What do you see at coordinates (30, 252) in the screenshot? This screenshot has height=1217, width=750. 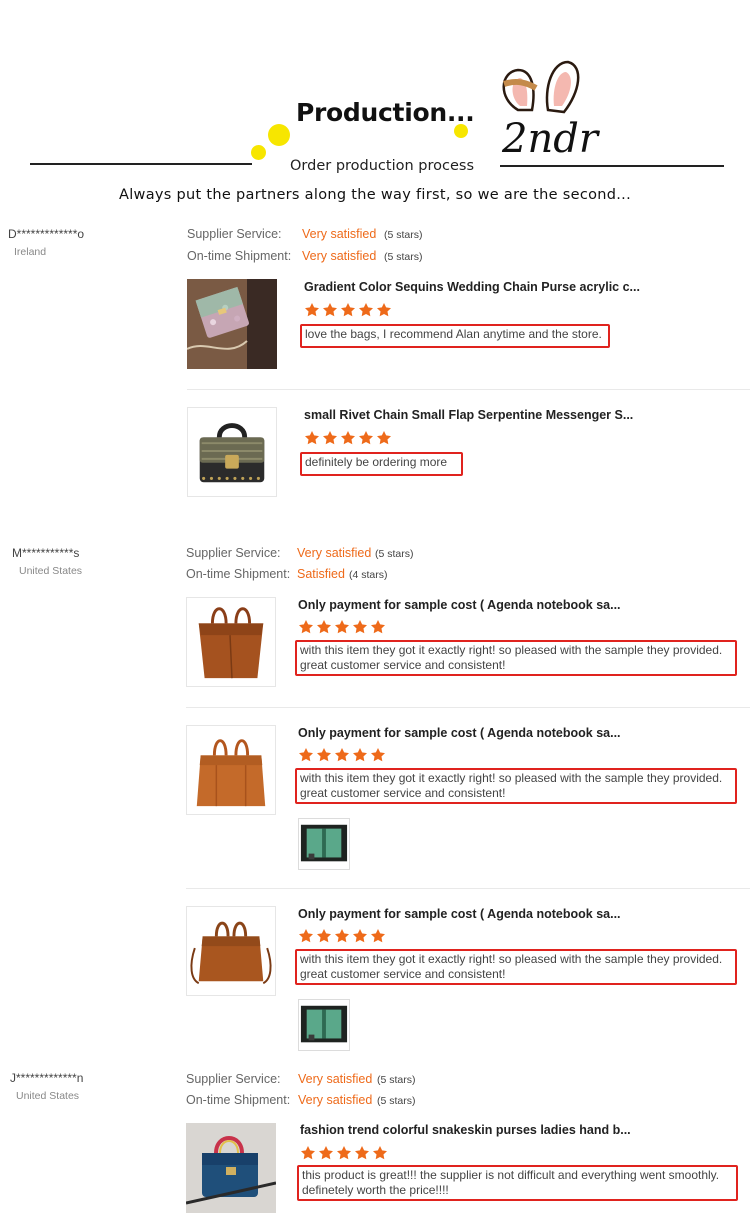 I see `reviewer-country: Ireland` at bounding box center [30, 252].